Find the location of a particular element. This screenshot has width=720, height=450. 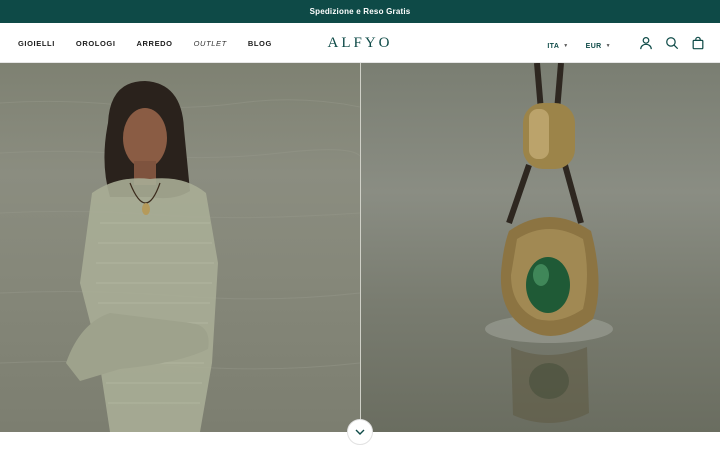

search-icon is located at coordinates (672, 43).